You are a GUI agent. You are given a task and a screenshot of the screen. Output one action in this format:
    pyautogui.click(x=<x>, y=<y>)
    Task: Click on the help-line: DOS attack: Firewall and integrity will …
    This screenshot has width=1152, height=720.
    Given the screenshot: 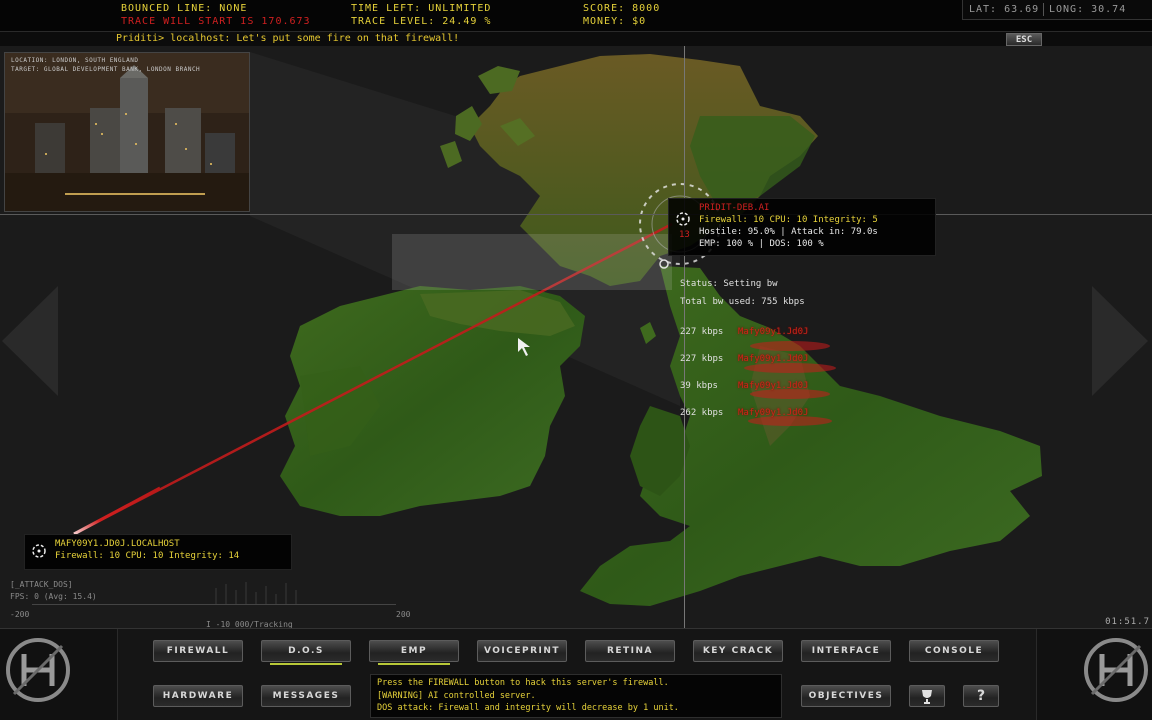 What is the action you would take?
    pyautogui.click(x=528, y=708)
    